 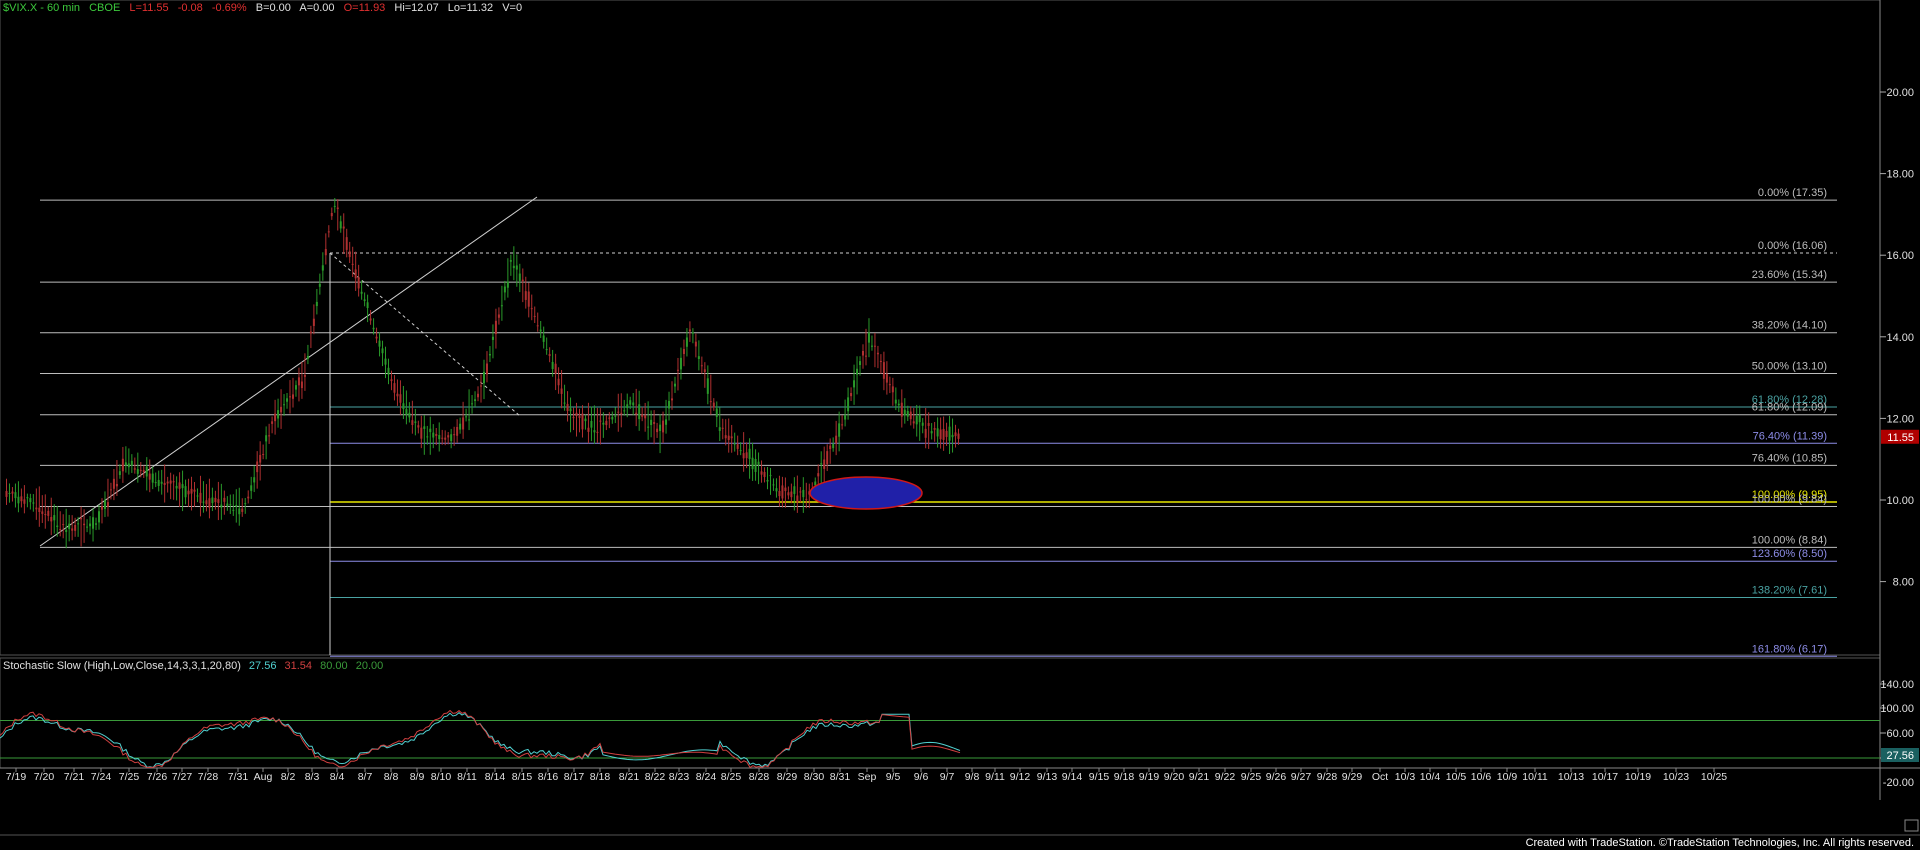 What do you see at coordinates (1903, 583) in the screenshot?
I see `price-tick-label: 8.00` at bounding box center [1903, 583].